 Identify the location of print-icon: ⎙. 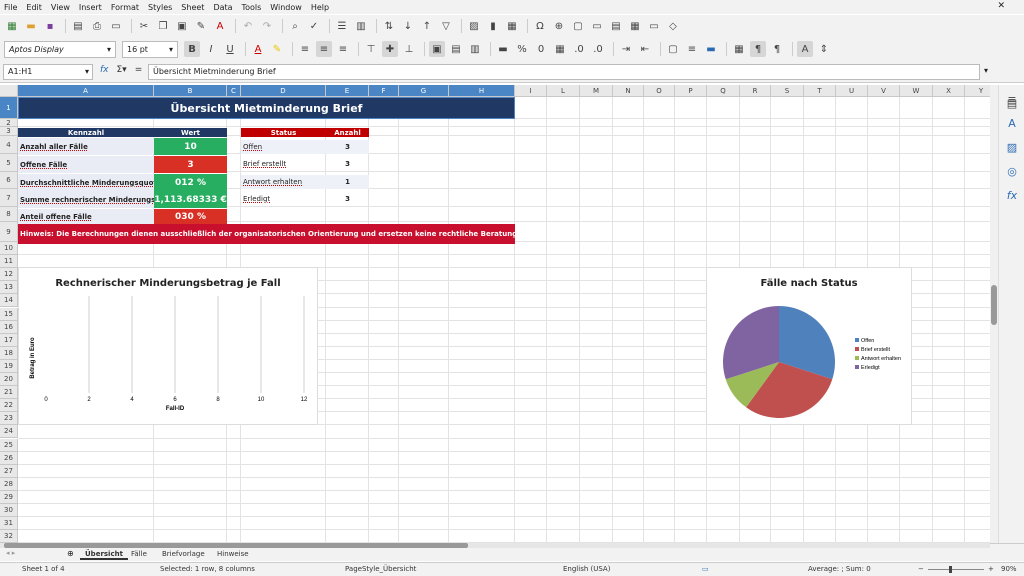
(97, 26).